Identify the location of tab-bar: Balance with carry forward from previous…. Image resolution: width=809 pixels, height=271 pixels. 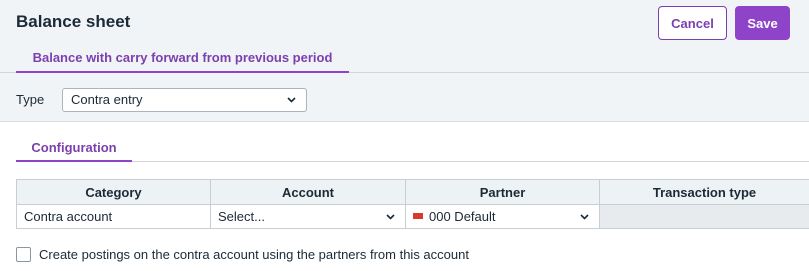
(404, 58).